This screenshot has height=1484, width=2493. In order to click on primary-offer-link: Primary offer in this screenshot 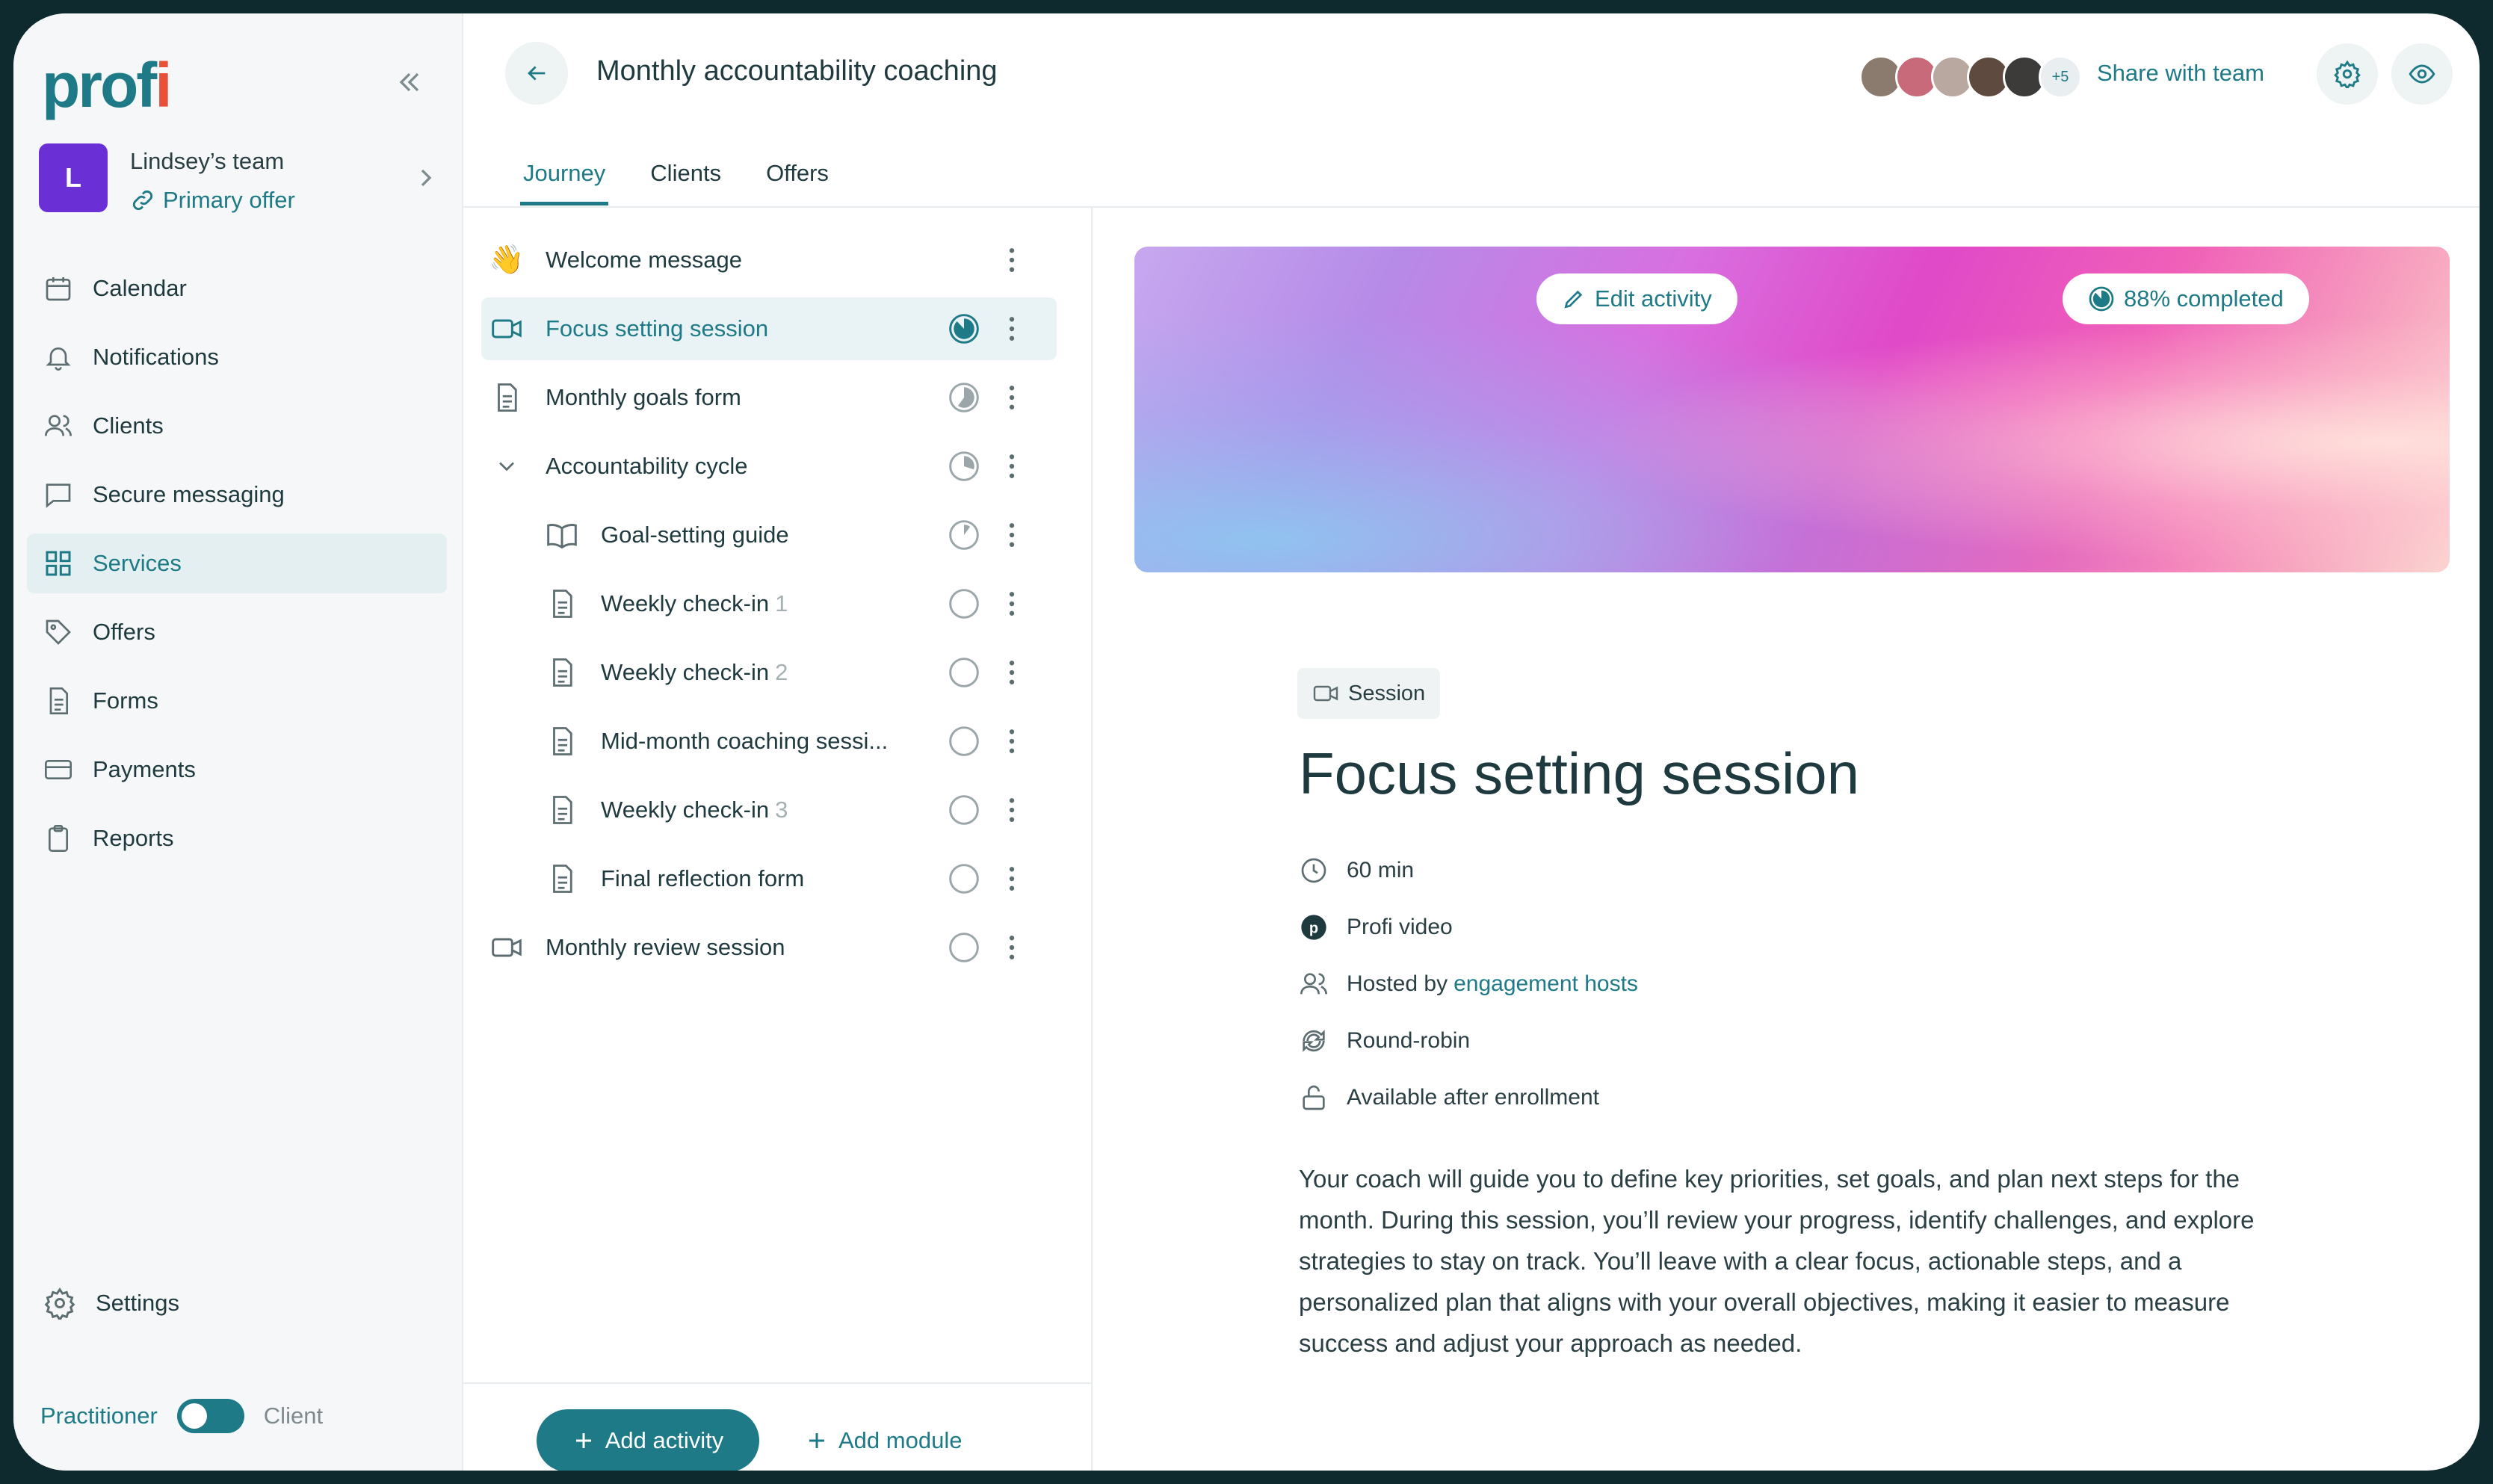, I will do `click(213, 200)`.